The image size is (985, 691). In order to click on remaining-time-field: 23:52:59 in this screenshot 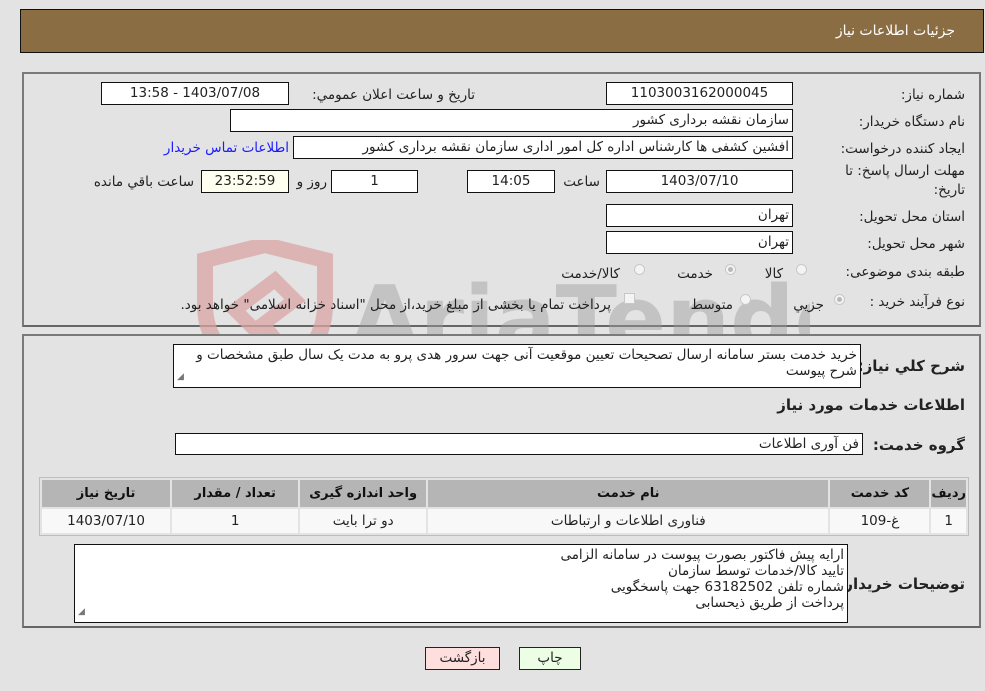, I will do `click(245, 181)`.